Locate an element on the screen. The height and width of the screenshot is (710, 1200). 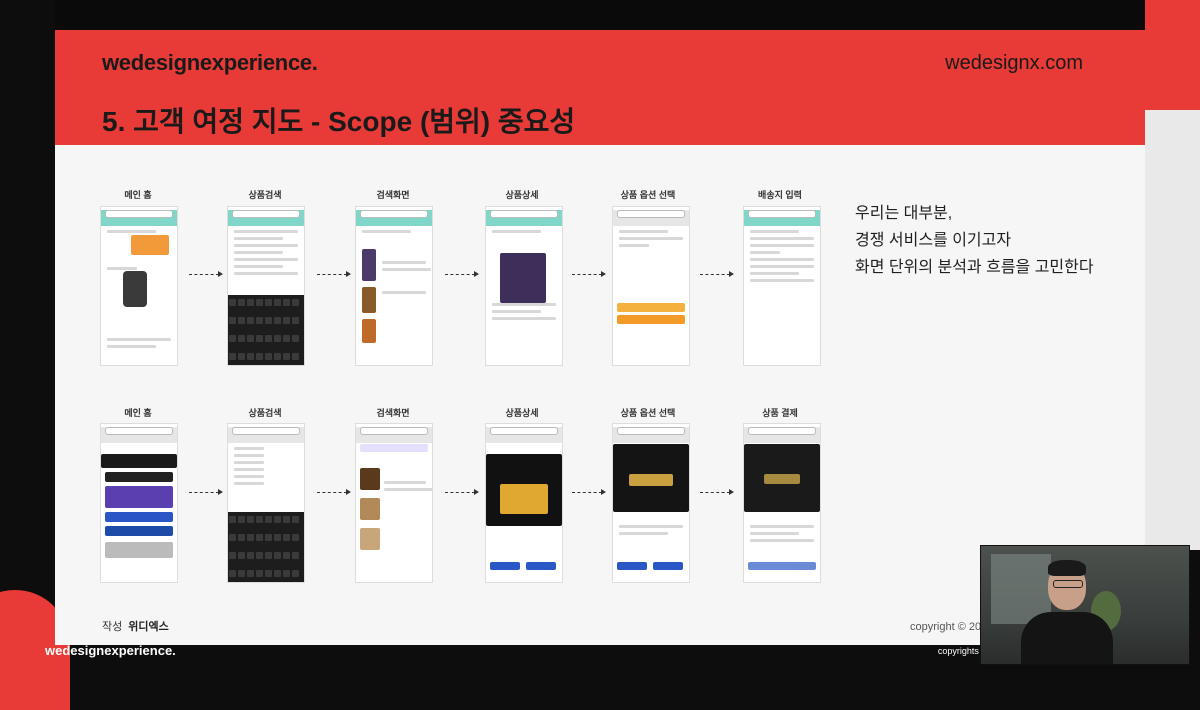
quote-line: 경쟁 서비스를 이기고자 is located at coordinates (933, 240).